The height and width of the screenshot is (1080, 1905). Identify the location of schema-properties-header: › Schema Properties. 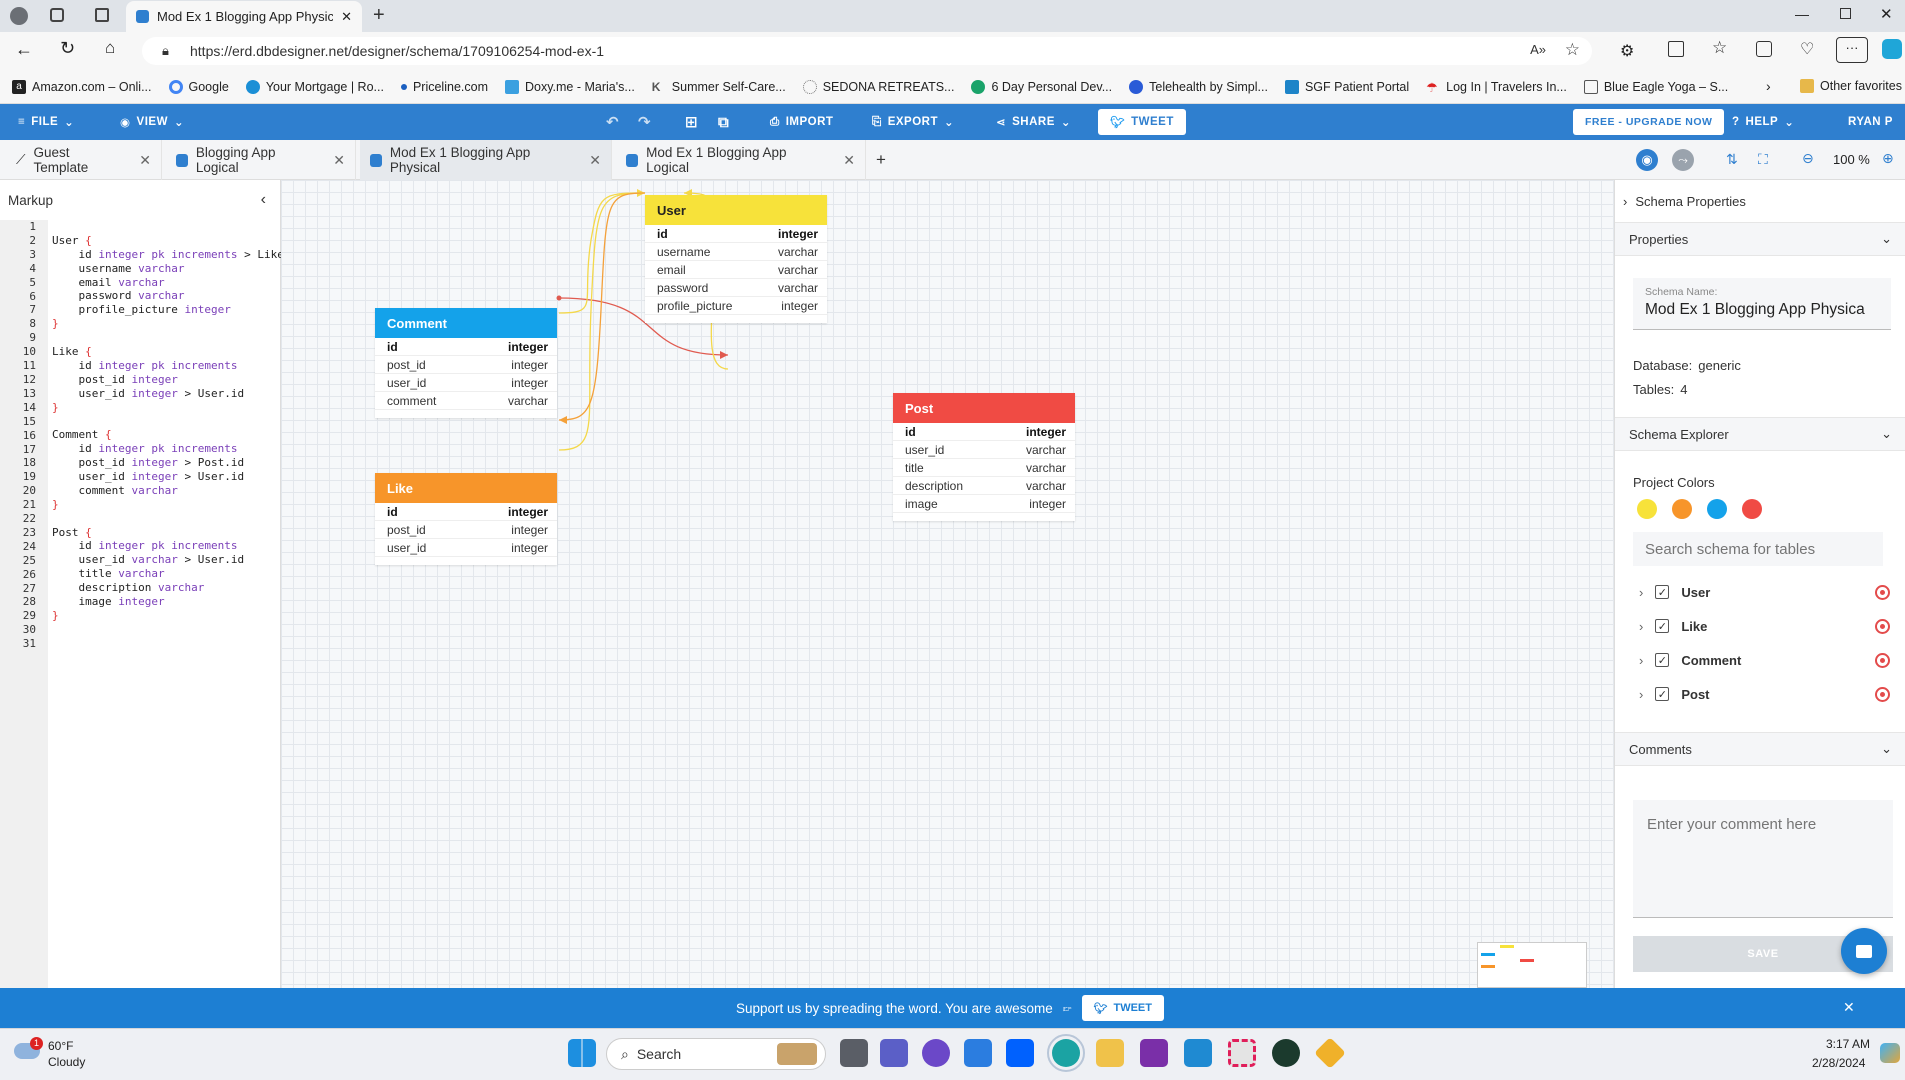
(1684, 201).